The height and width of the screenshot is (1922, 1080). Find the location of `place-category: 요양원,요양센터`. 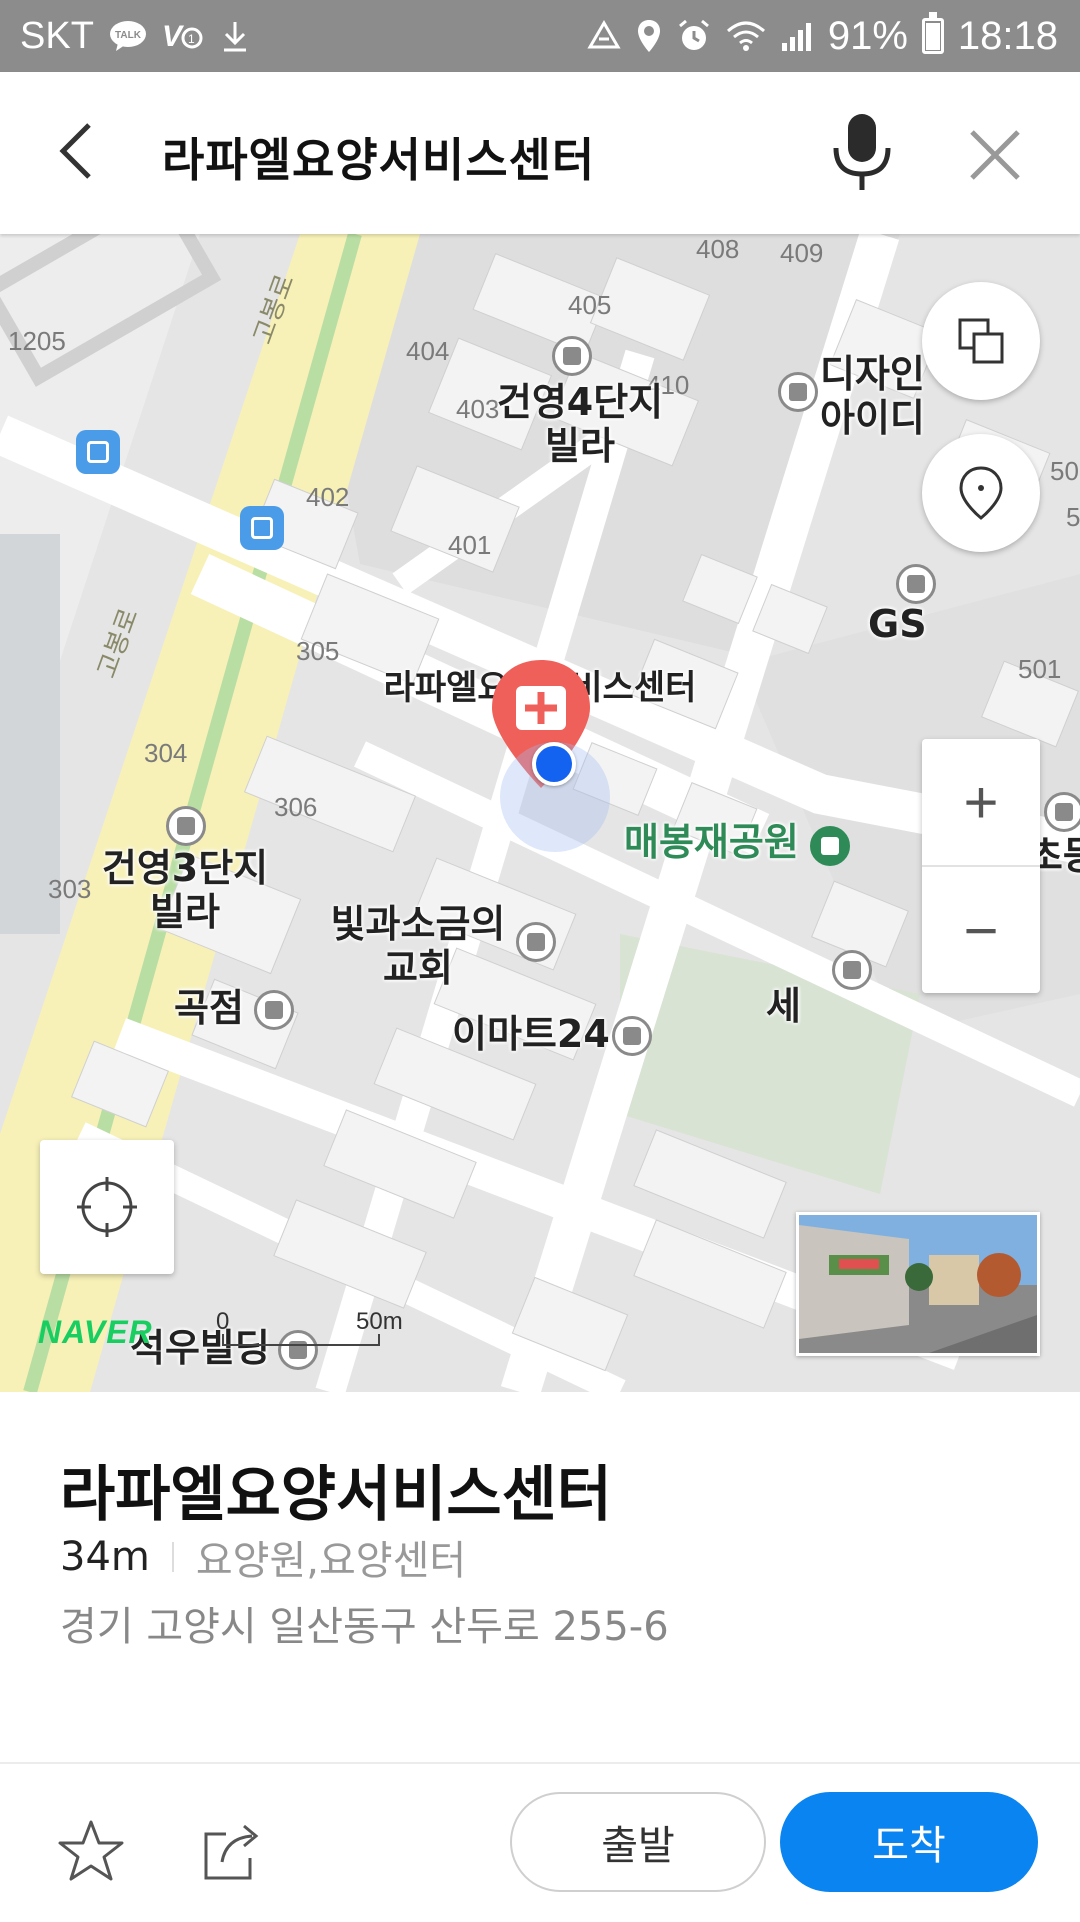

place-category: 요양원,요양센터 is located at coordinates (331, 1561).